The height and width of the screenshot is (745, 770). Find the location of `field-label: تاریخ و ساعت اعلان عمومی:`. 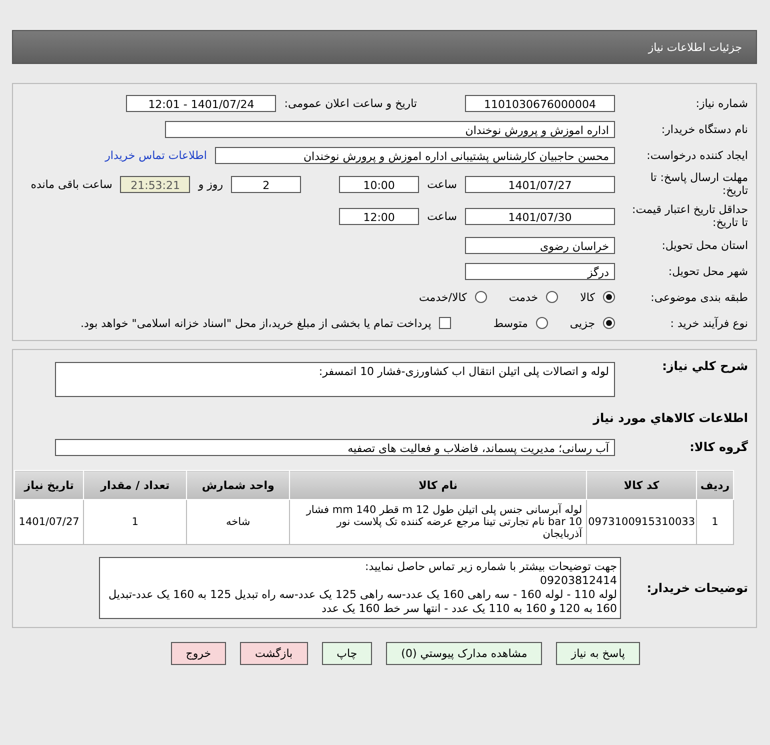

field-label: تاریخ و ساعت اعلان عمومی: is located at coordinates (350, 103).